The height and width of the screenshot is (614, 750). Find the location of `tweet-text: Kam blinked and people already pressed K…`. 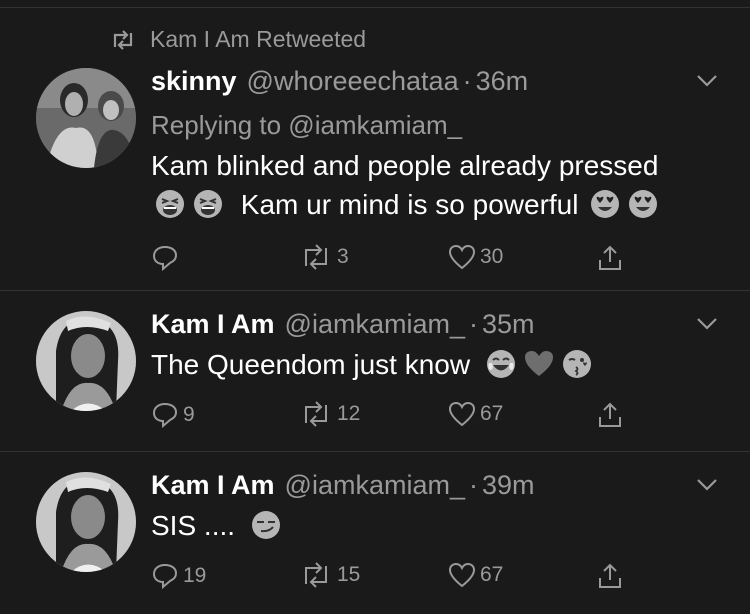

tweet-text: Kam blinked and people already pressed K… is located at coordinates (406, 185).